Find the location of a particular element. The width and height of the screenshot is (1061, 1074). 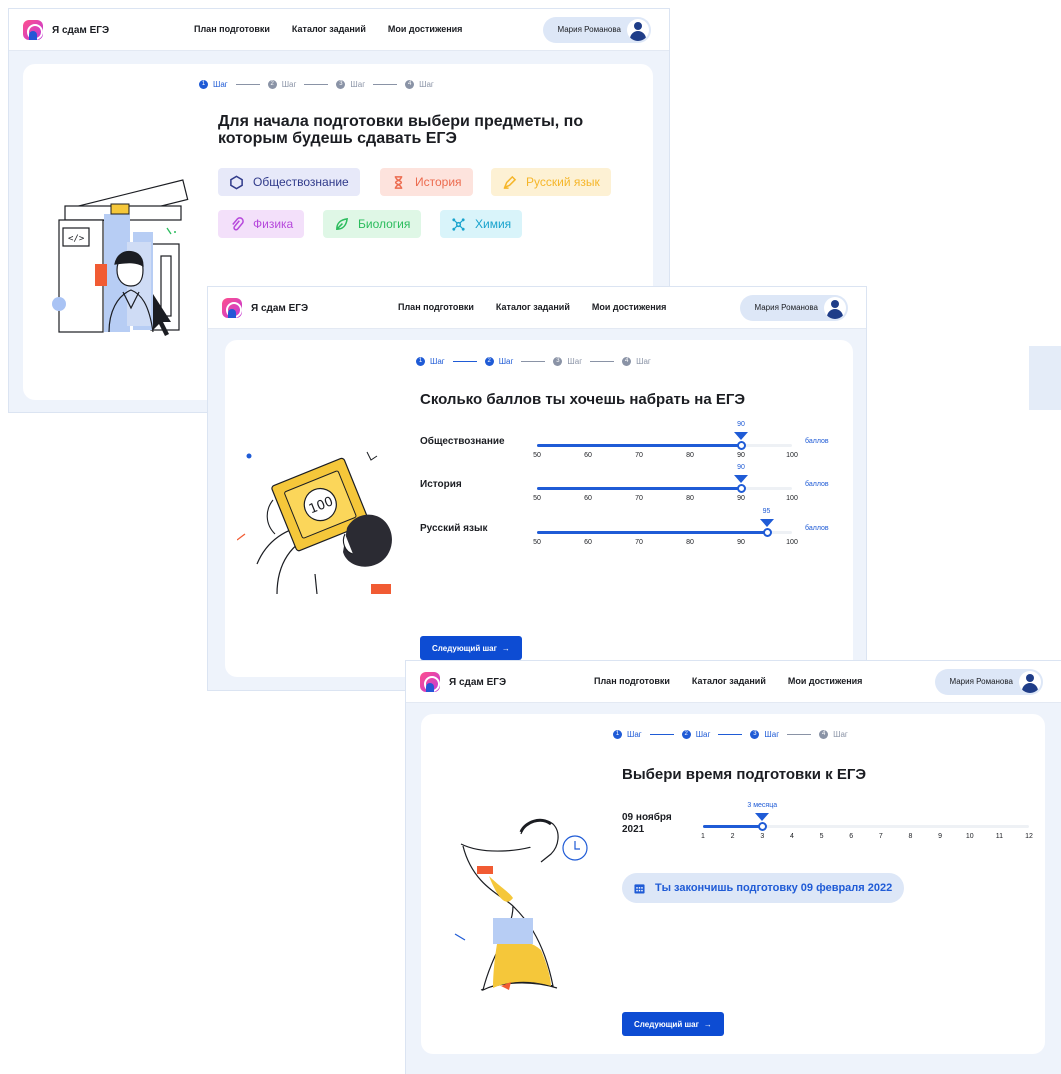

finish-date-text: Ты закончишь подготовку 09 февраля 2022 is located at coordinates (774, 888).